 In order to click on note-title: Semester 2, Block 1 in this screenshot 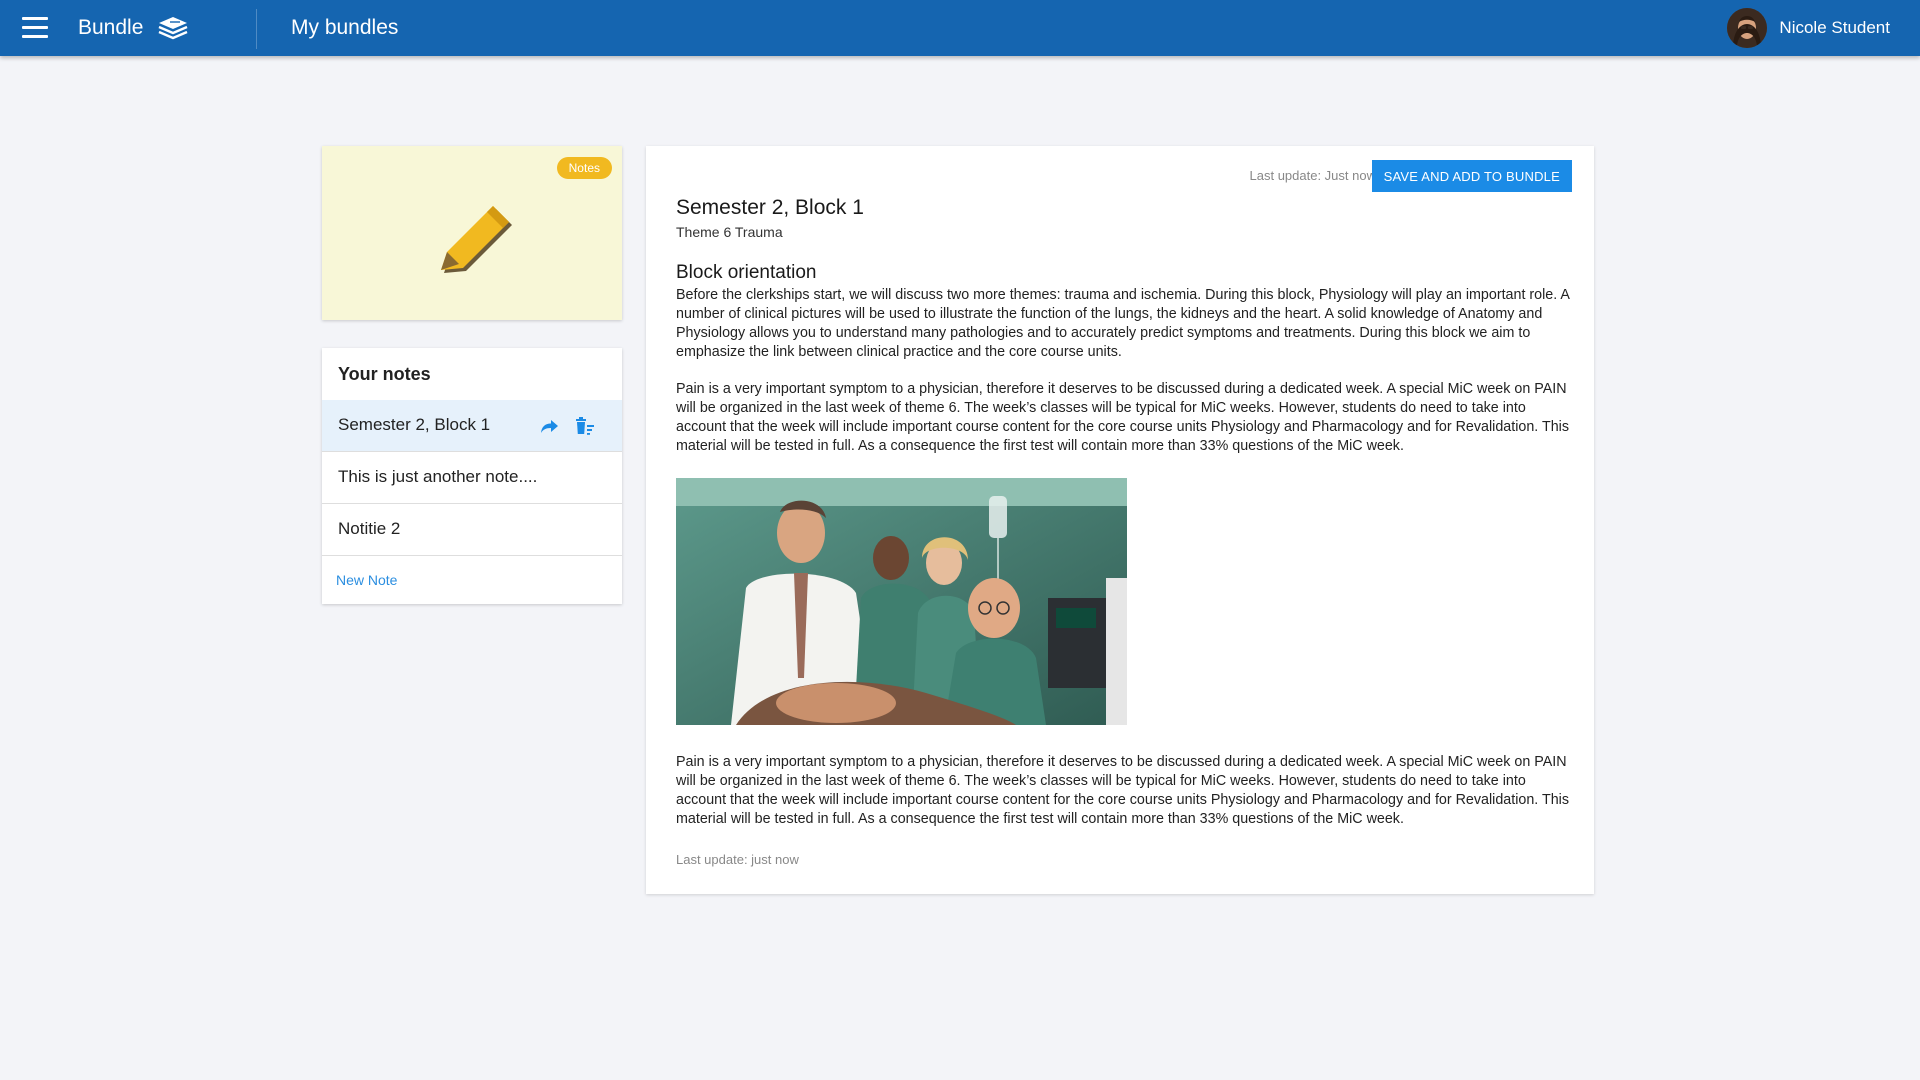, I will do `click(770, 207)`.